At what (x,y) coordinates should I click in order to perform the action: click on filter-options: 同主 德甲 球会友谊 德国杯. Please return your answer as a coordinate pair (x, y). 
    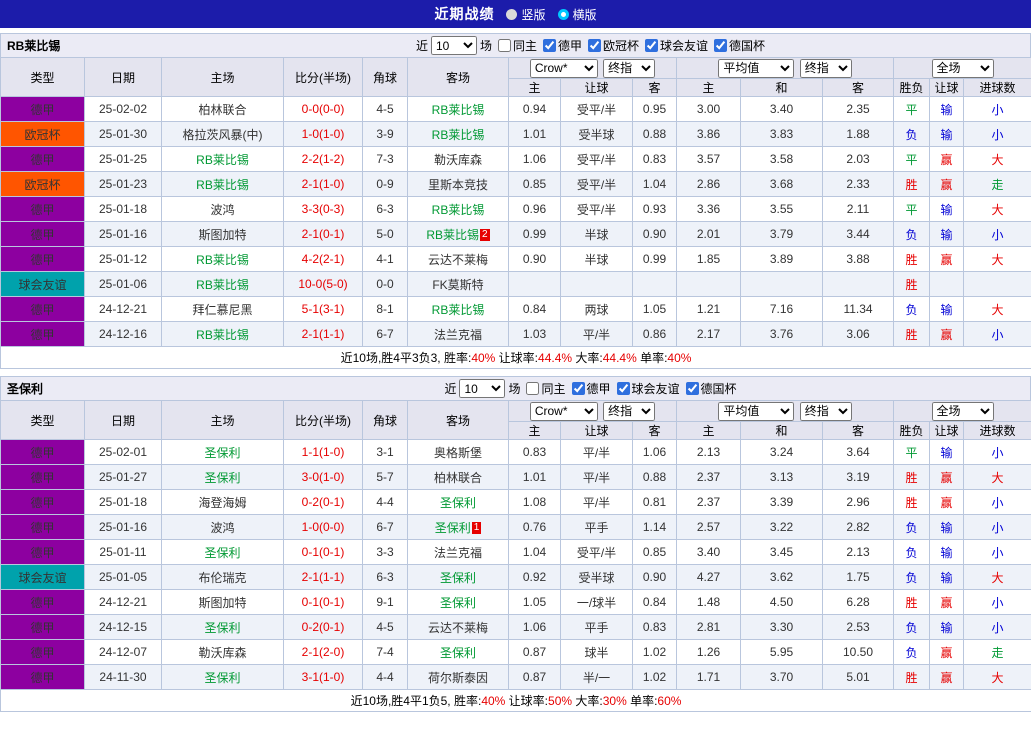
    Looking at the image, I should click on (628, 389).